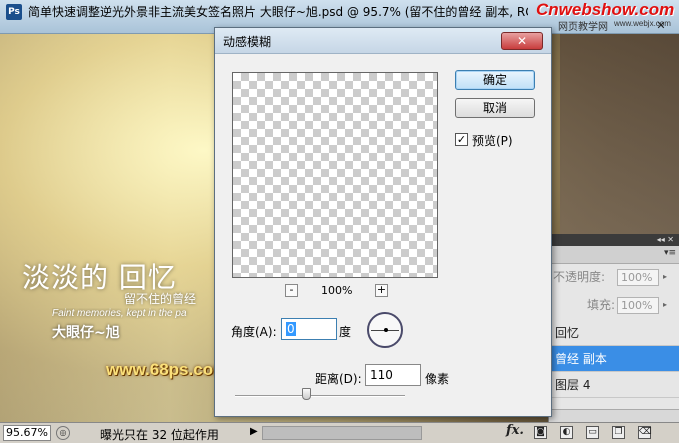  Describe the element at coordinates (614, 359) in the screenshot. I see `layer-item-selected: 曾经 副本` at that location.